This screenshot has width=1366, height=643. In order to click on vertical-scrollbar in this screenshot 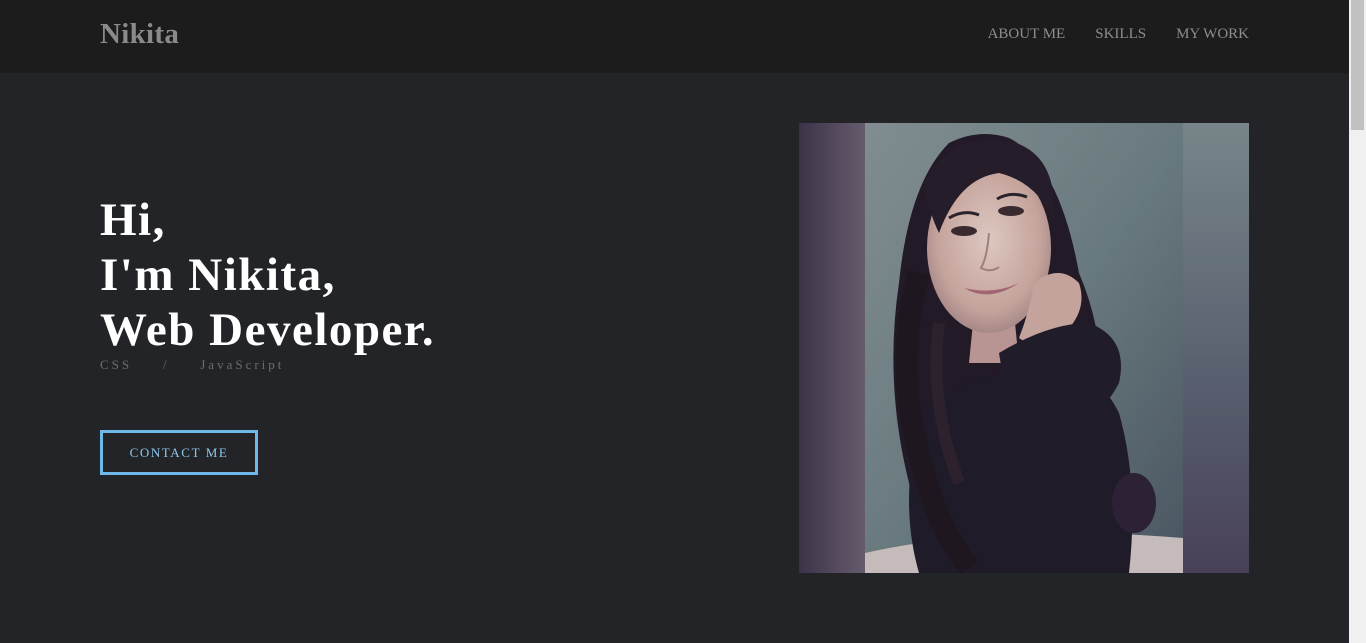, I will do `click(1357, 321)`.